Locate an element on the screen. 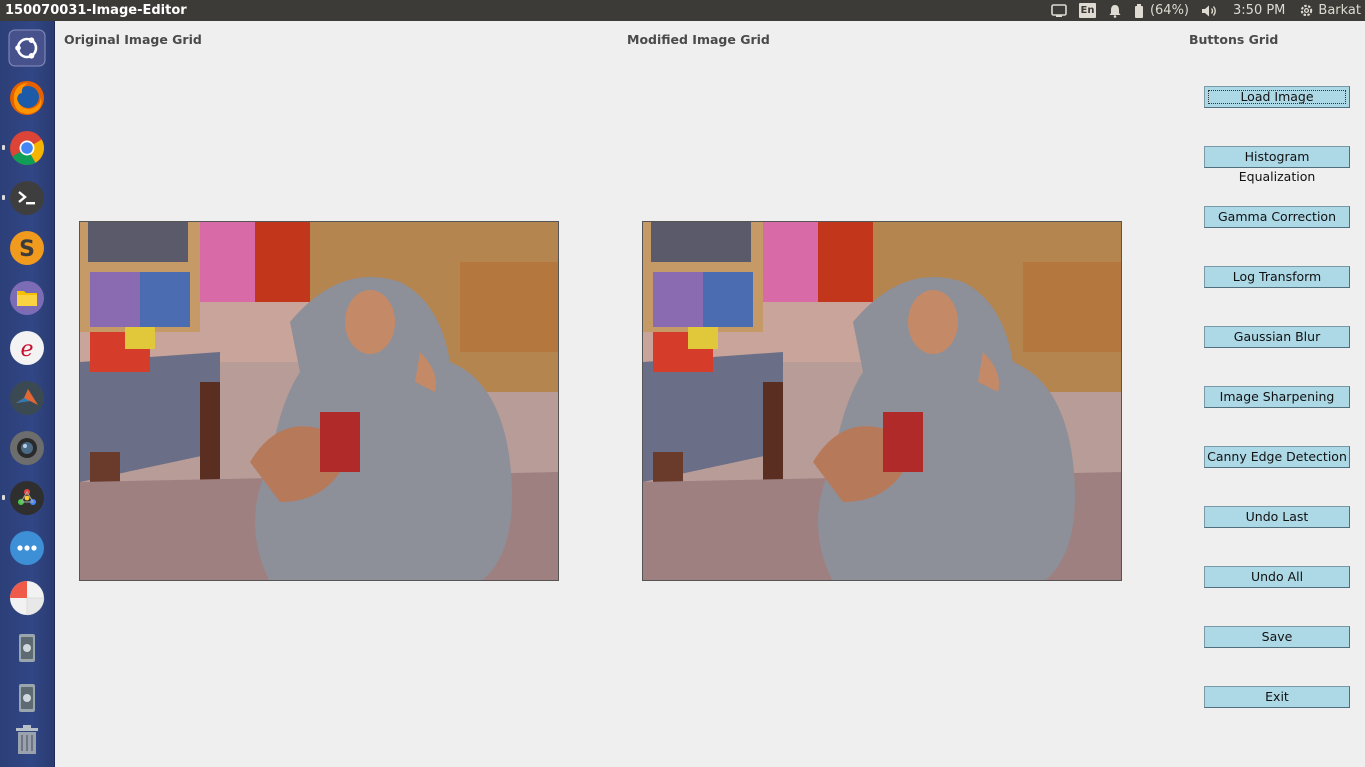 The image size is (1365, 767). image-sharpening-button: Image Sharpening is located at coordinates (1277, 397).